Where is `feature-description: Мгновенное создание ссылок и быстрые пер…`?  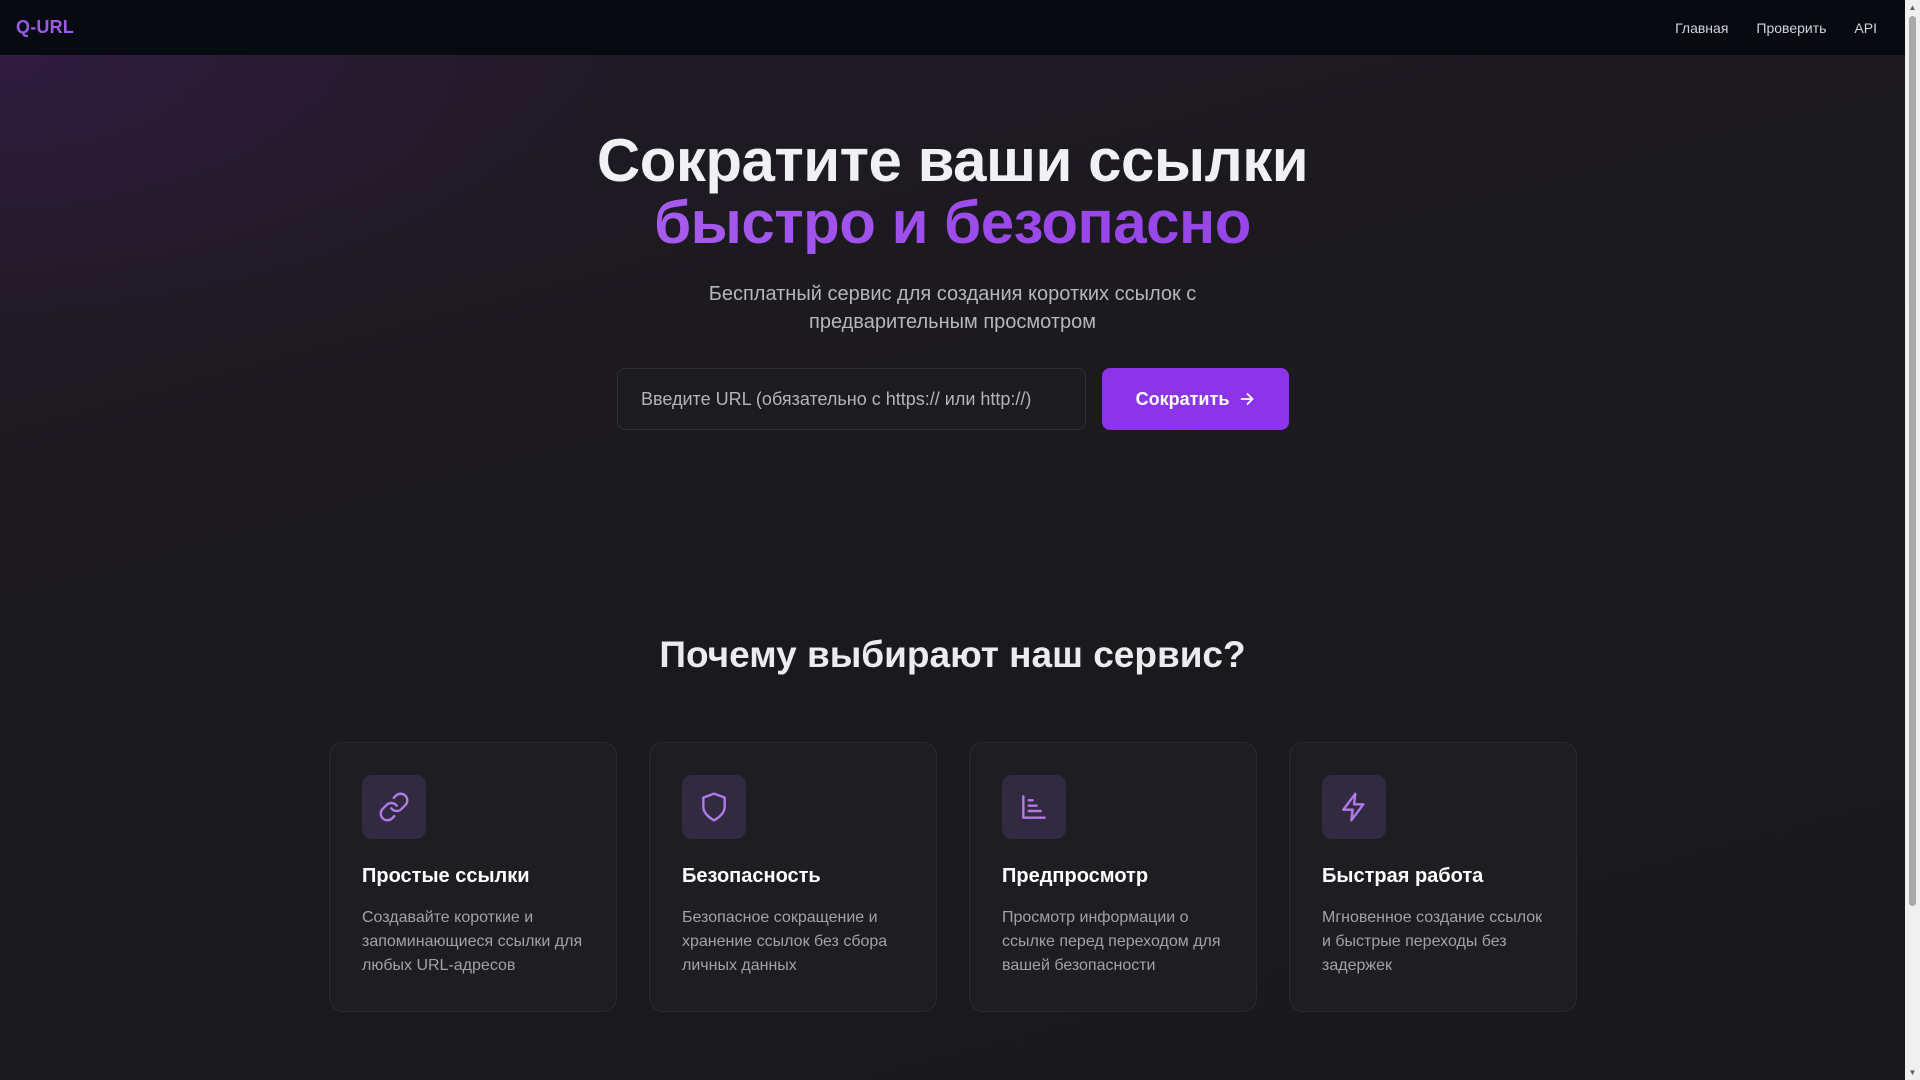 feature-description: Мгновенное создание ссылок и быстрые пер… is located at coordinates (1432, 941).